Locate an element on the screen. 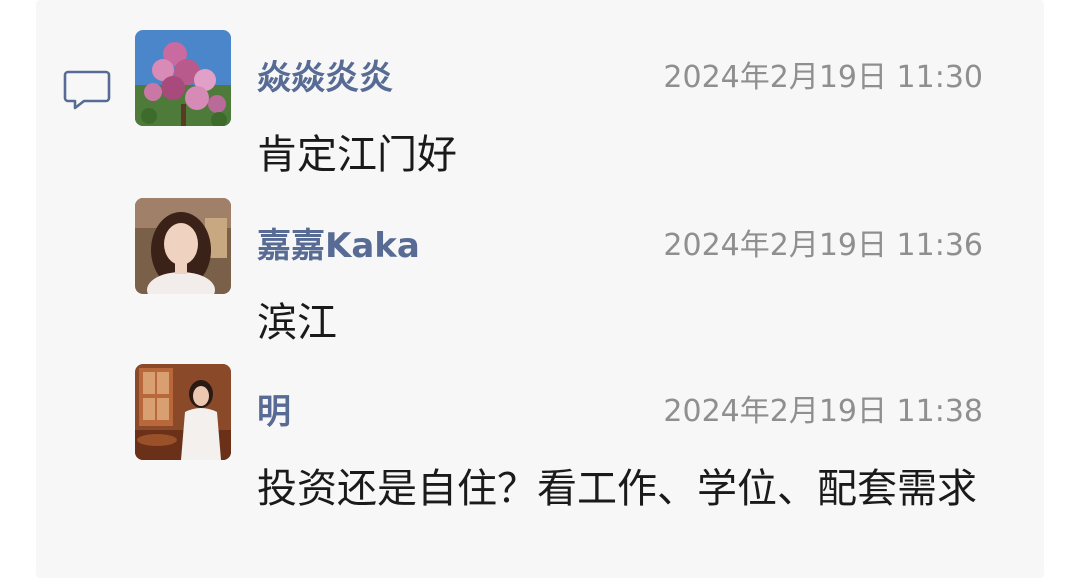 The width and height of the screenshot is (1080, 578). comment-text: 肯定江门好 is located at coordinates (357, 155).